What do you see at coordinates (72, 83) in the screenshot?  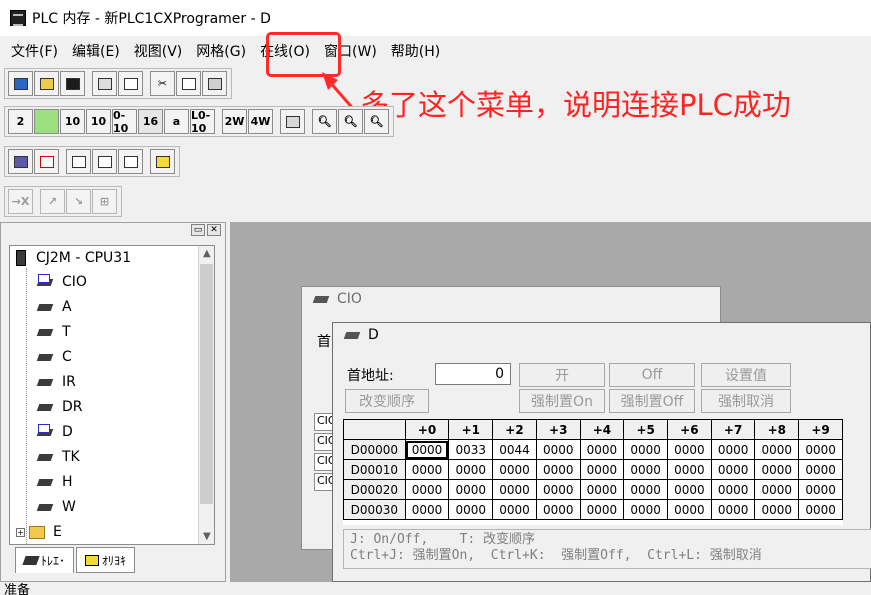 I see `save-icon` at bounding box center [72, 83].